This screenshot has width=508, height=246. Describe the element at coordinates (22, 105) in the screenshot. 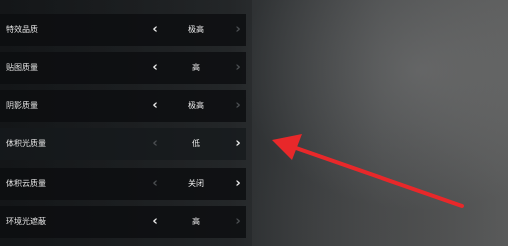

I see `setting-label: 阴影质量` at that location.